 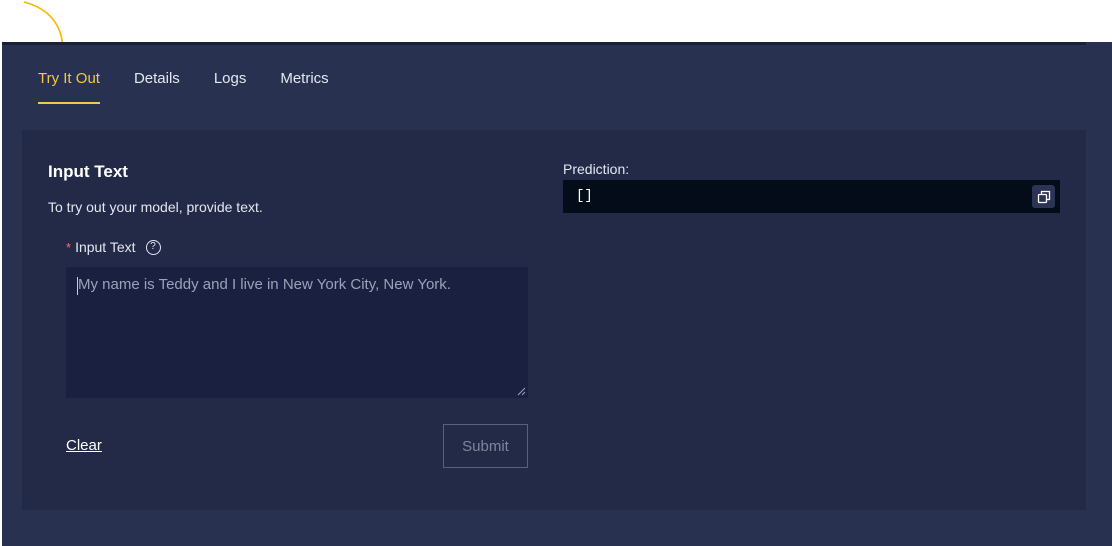 What do you see at coordinates (584, 196) in the screenshot?
I see `prediction-value: []` at bounding box center [584, 196].